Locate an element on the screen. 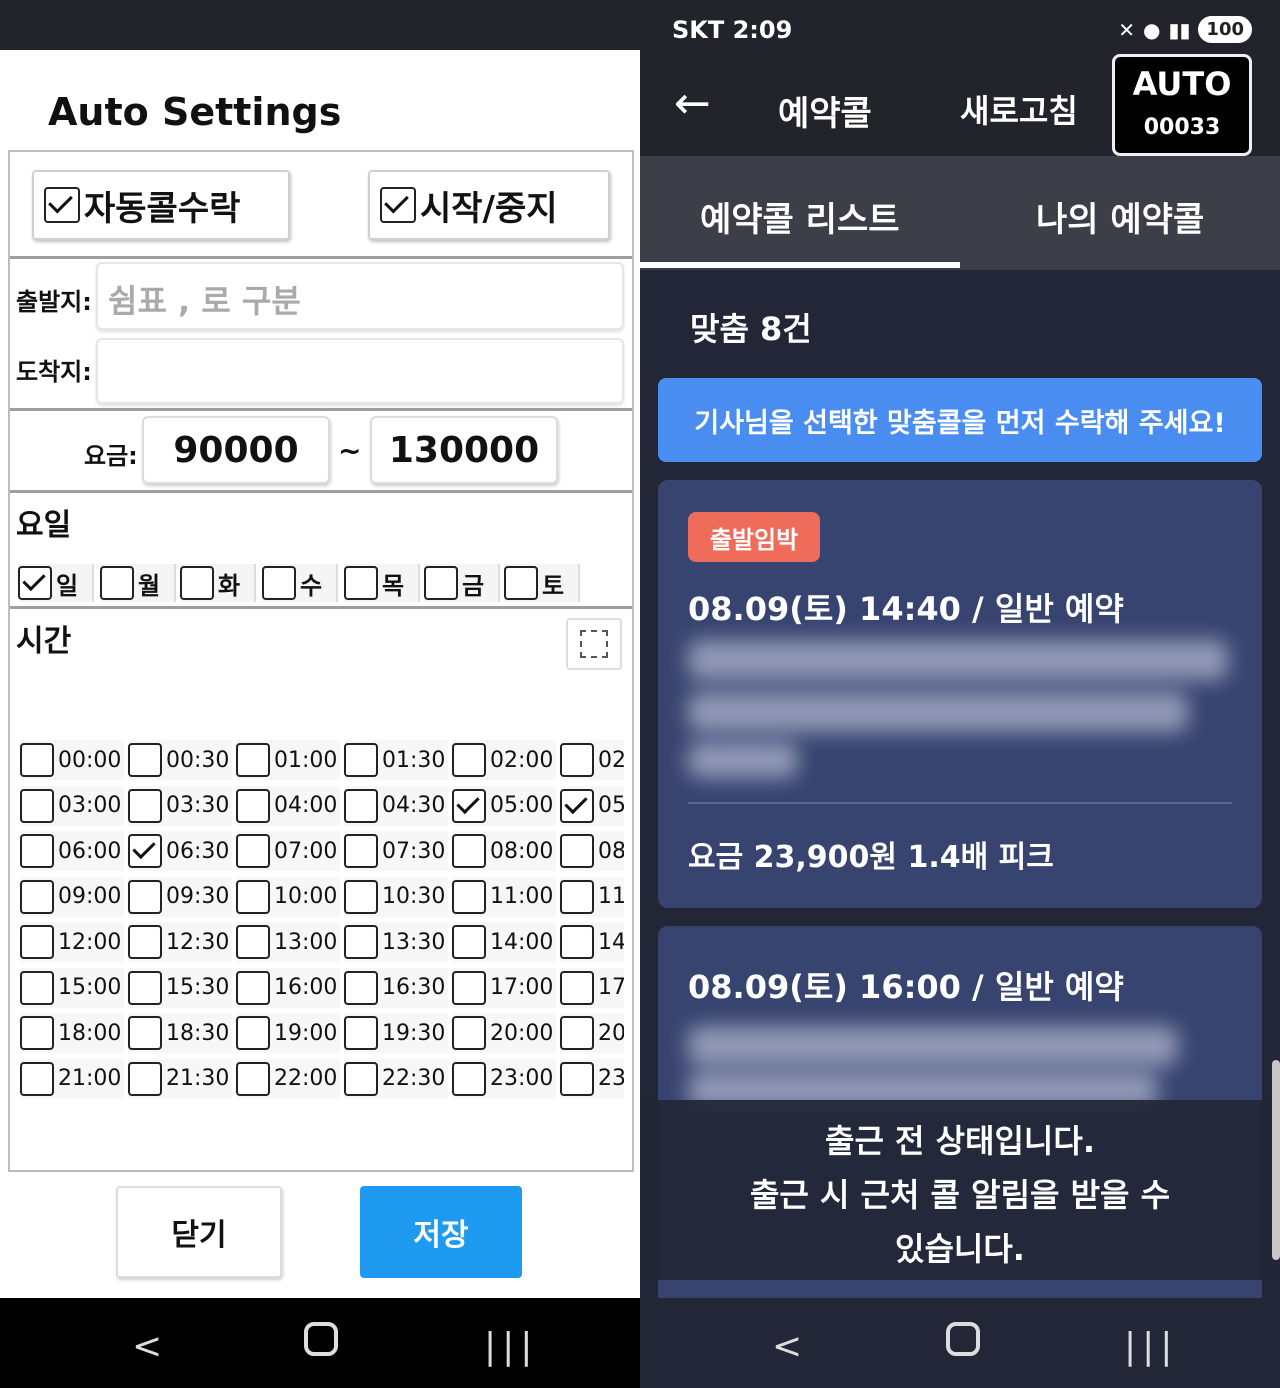 The image size is (1280, 1388). time-slot: 05:00 is located at coordinates (504, 805).